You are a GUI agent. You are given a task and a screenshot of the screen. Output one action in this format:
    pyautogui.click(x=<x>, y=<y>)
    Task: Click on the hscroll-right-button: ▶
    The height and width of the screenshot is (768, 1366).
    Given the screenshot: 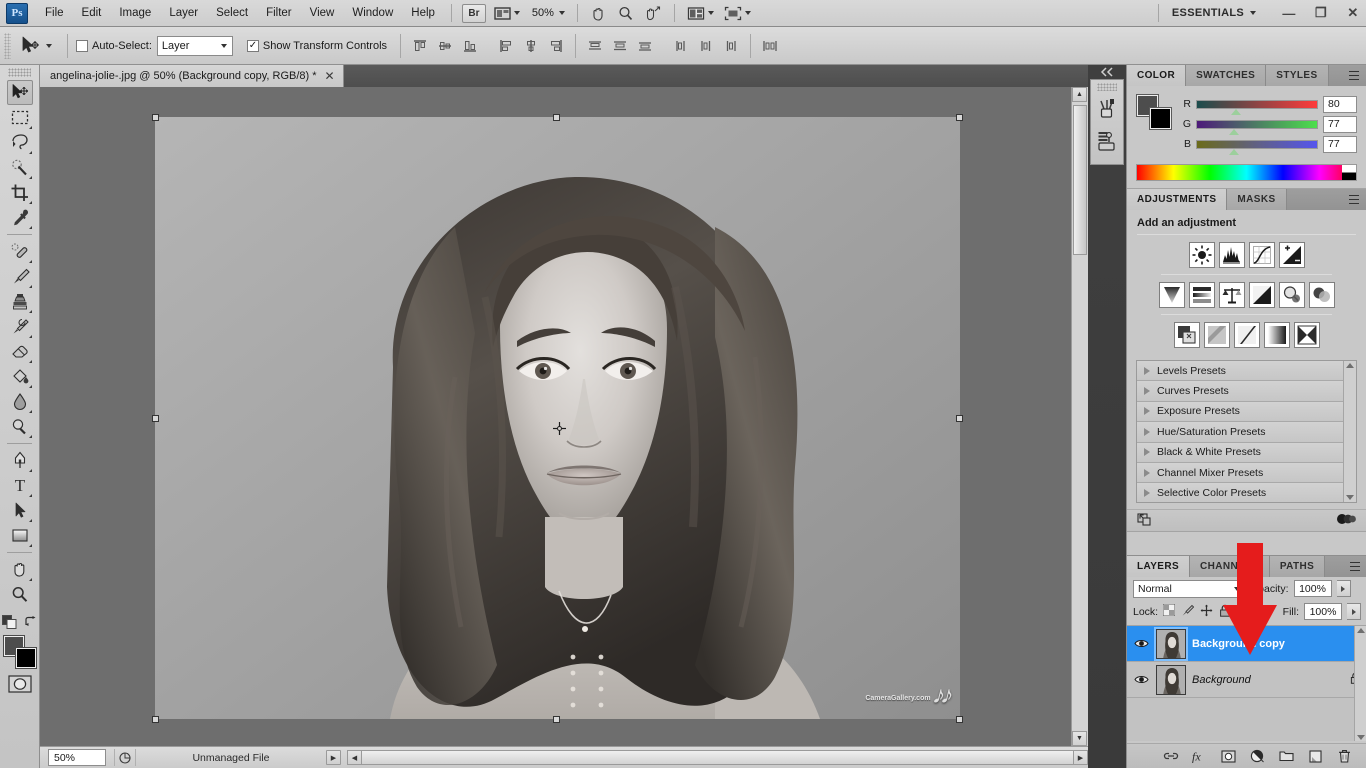 What is the action you would take?
    pyautogui.click(x=1080, y=757)
    